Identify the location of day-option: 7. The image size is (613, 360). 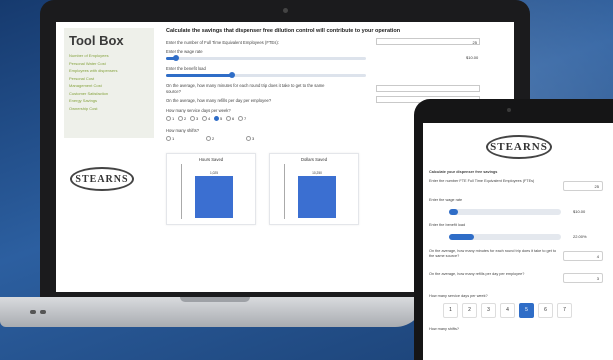
(244, 118).